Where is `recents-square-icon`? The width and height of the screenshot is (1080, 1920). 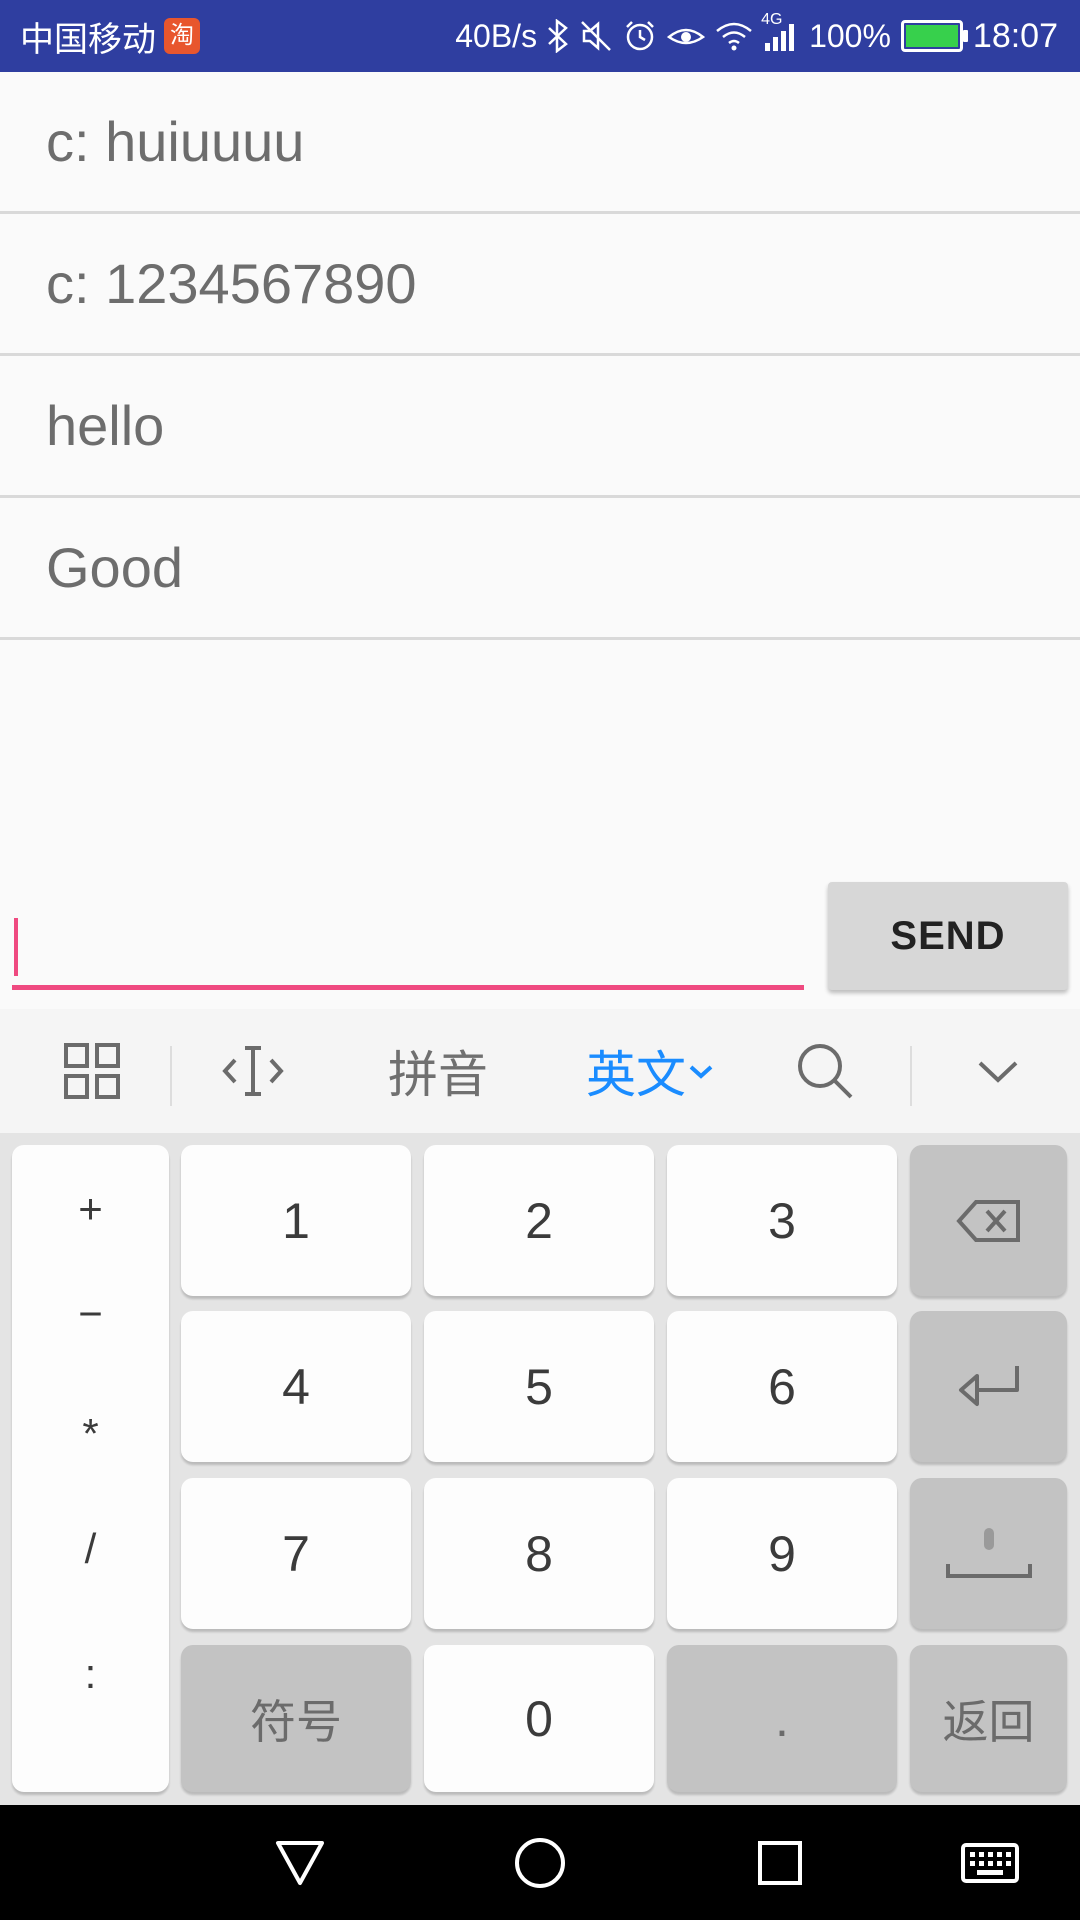
recents-square-icon is located at coordinates (780, 1862).